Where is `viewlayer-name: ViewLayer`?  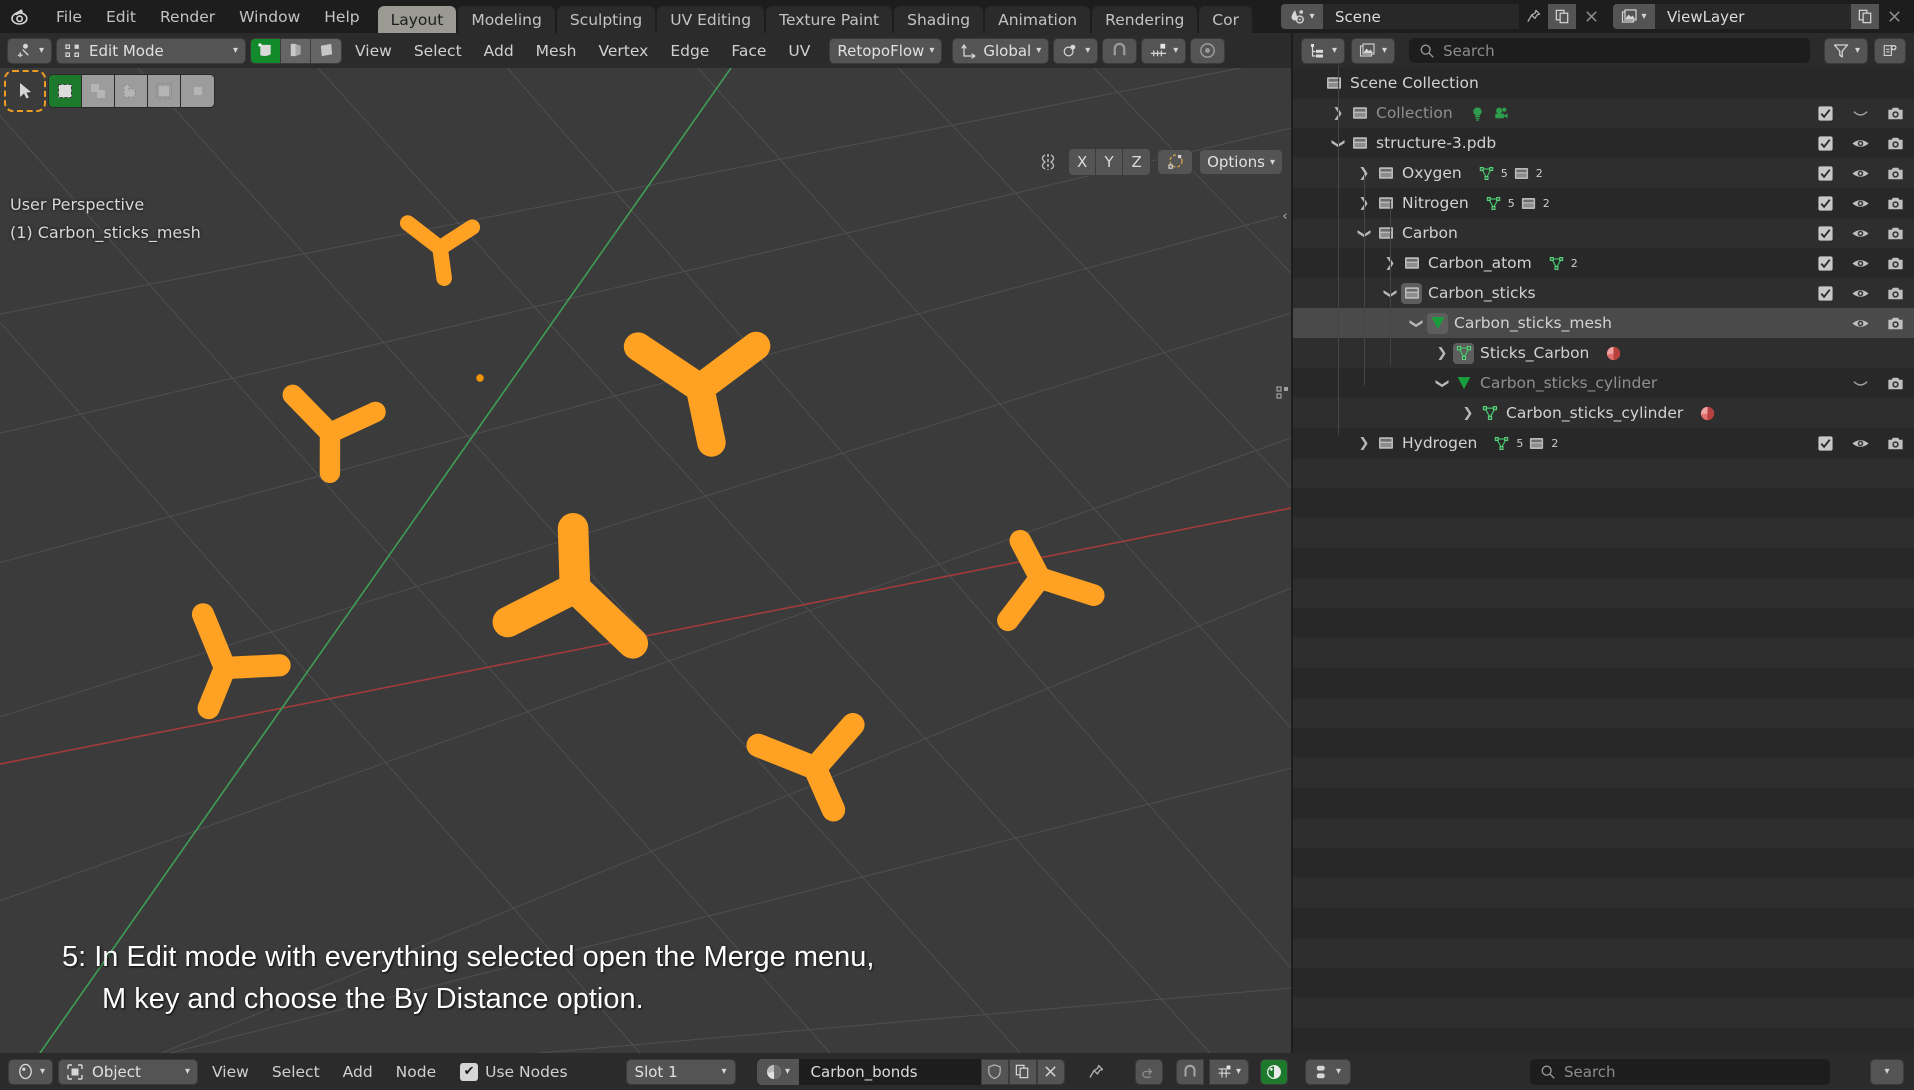 viewlayer-name: ViewLayer is located at coordinates (1753, 16).